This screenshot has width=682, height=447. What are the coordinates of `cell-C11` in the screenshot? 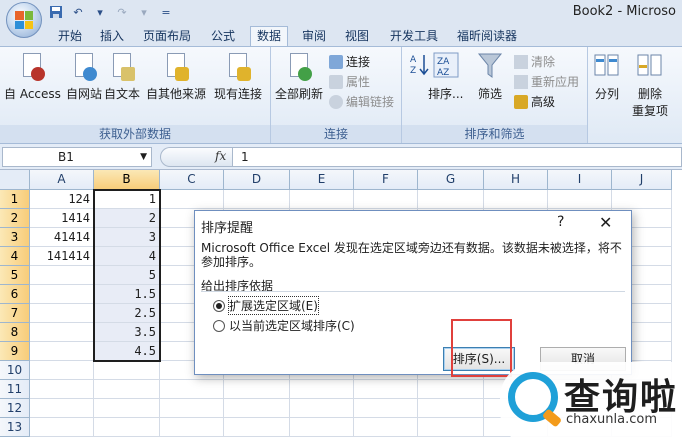 It's located at (192, 389).